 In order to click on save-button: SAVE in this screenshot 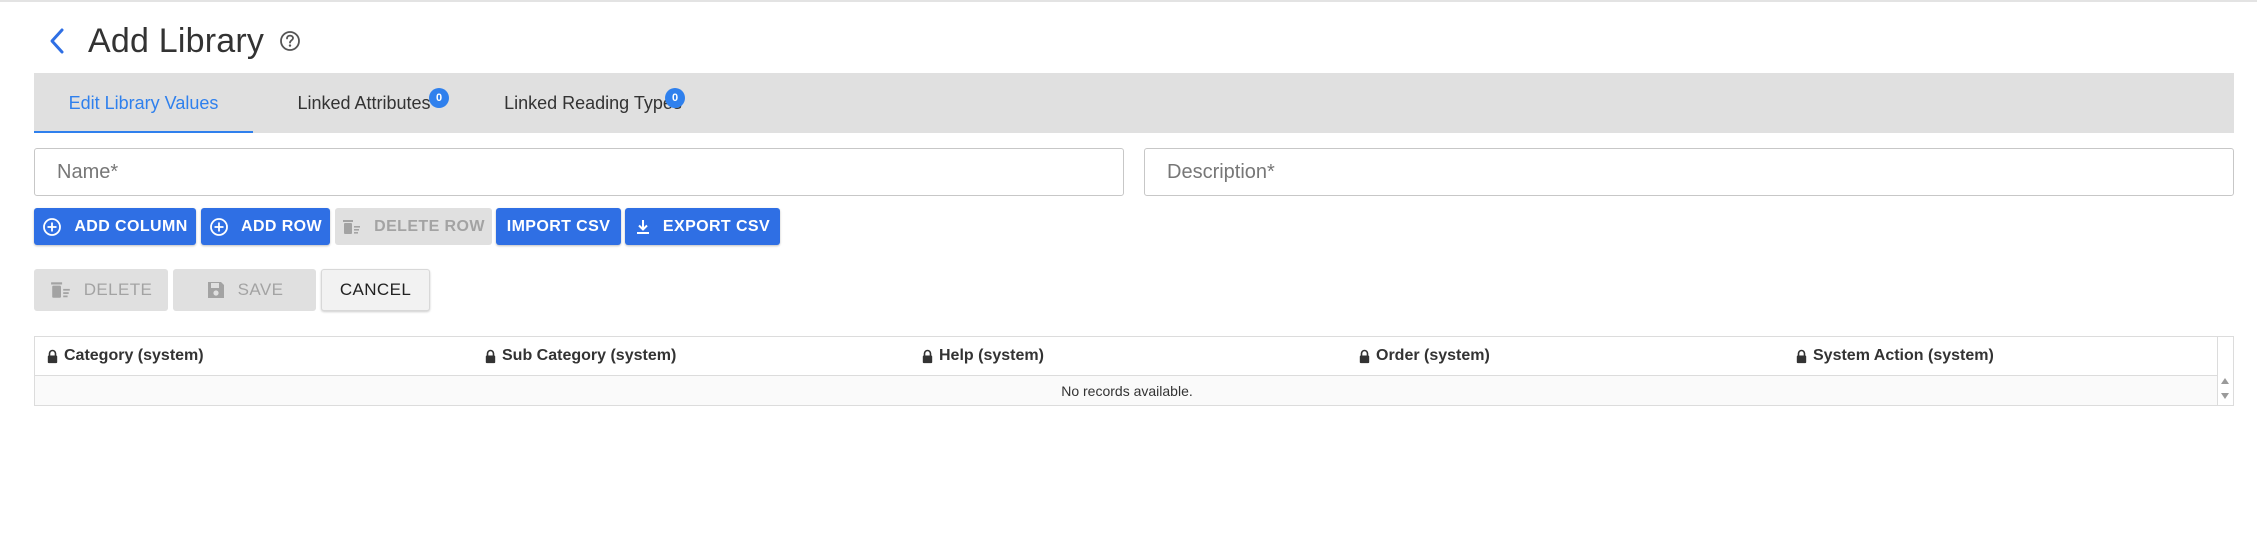, I will do `click(244, 290)`.